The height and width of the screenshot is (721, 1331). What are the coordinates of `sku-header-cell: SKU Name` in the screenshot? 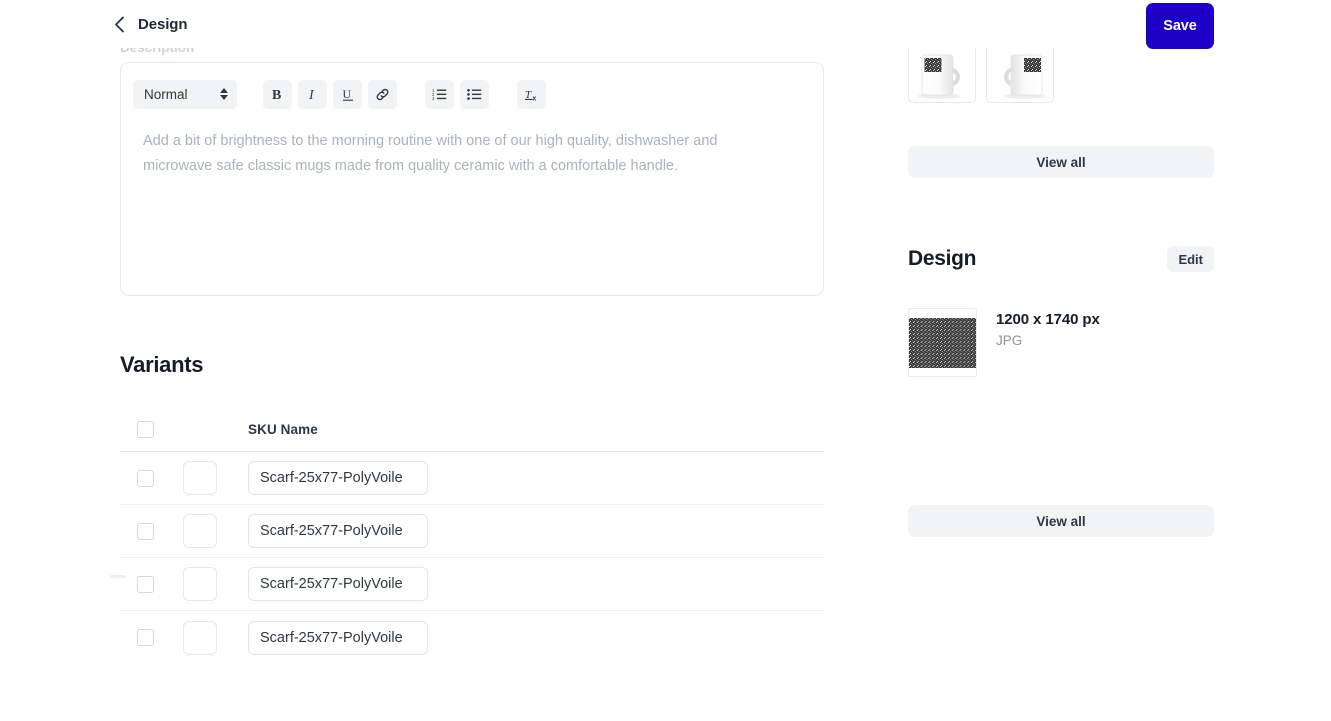 It's located at (531, 429).